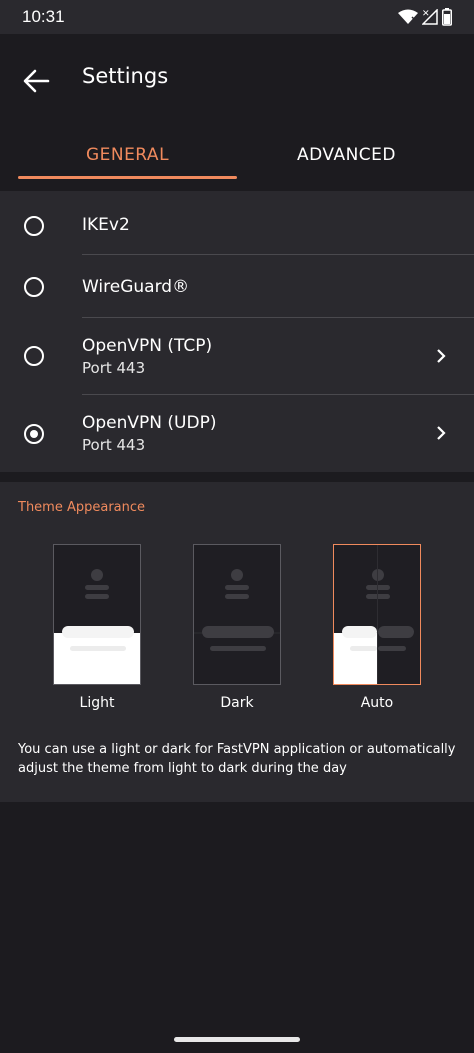 The width and height of the screenshot is (474, 1053). I want to click on theme-label-light: Light, so click(97, 703).